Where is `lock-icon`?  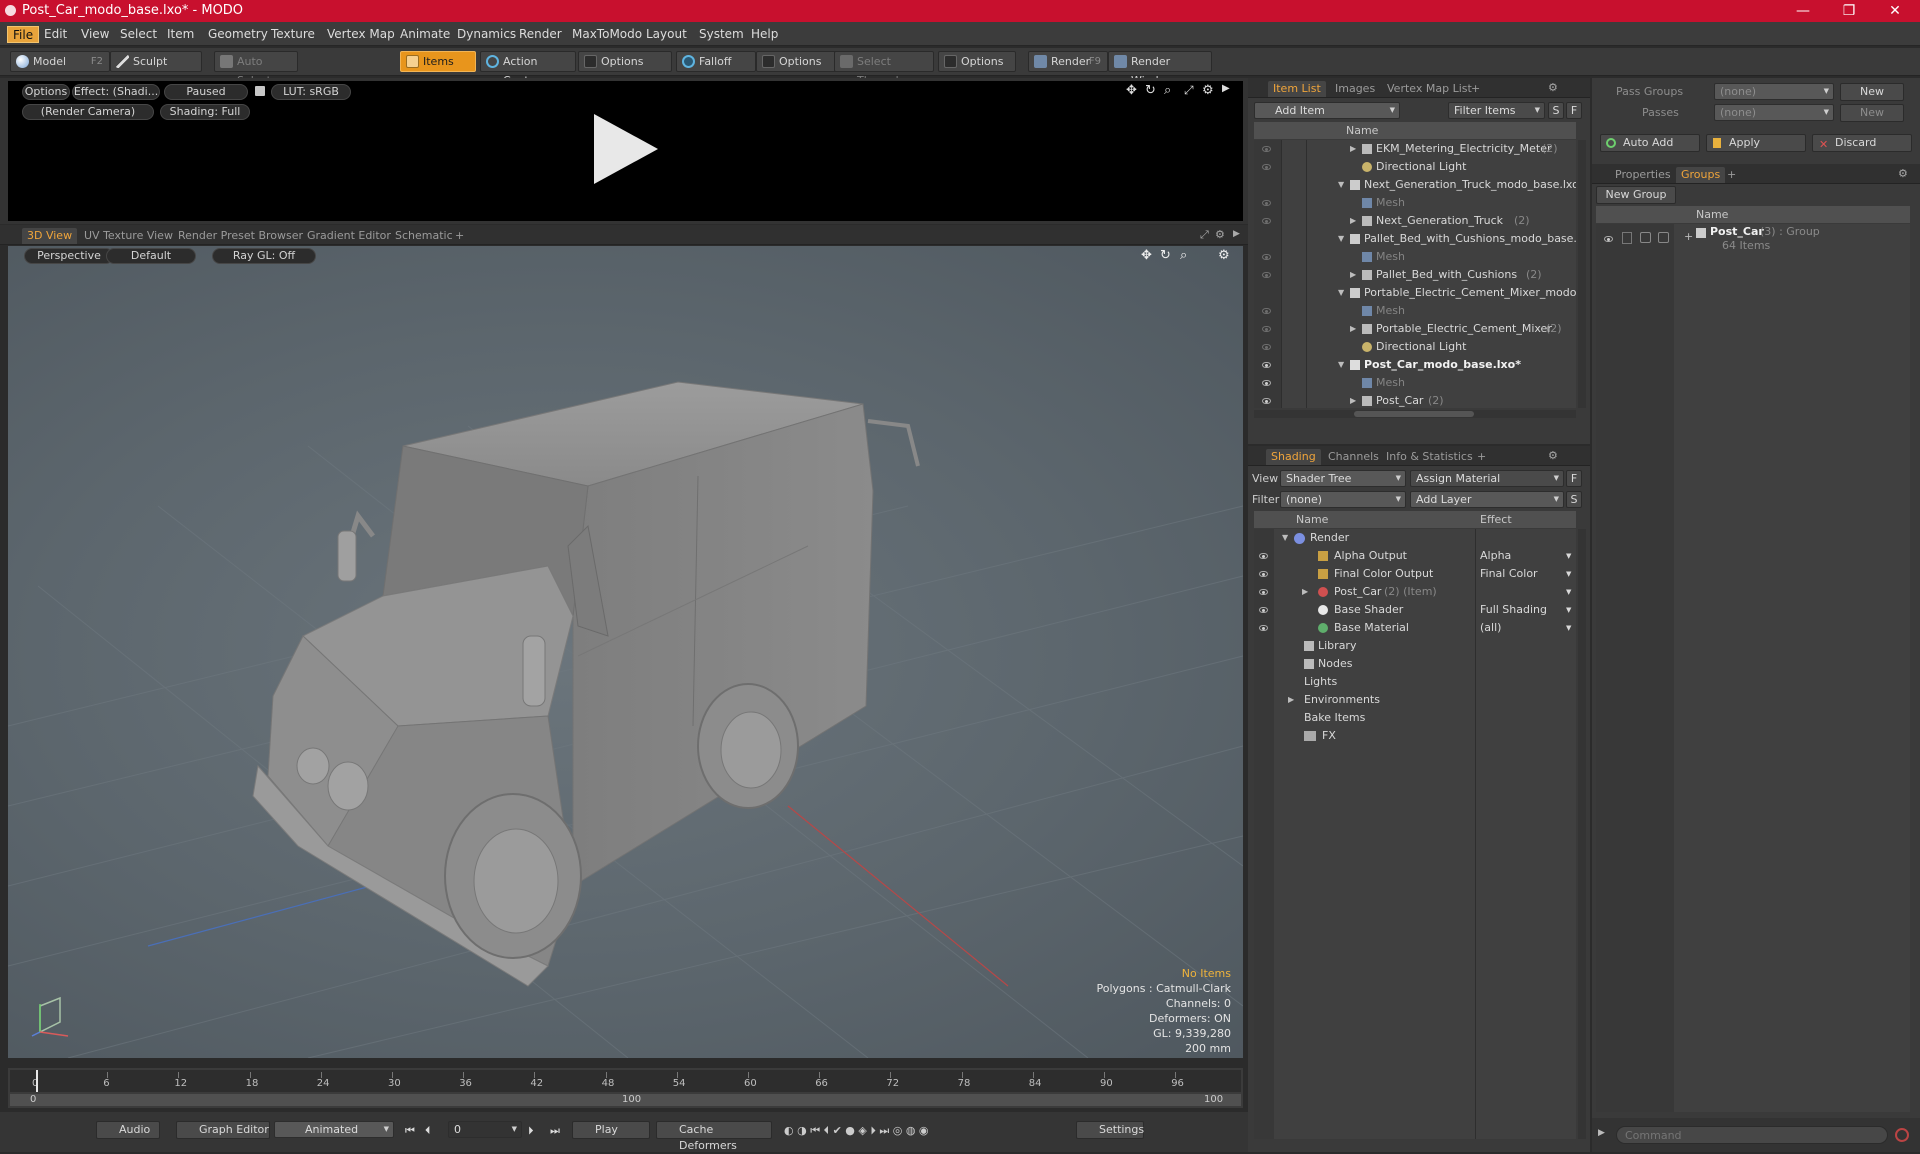
lock-icon is located at coordinates (260, 91).